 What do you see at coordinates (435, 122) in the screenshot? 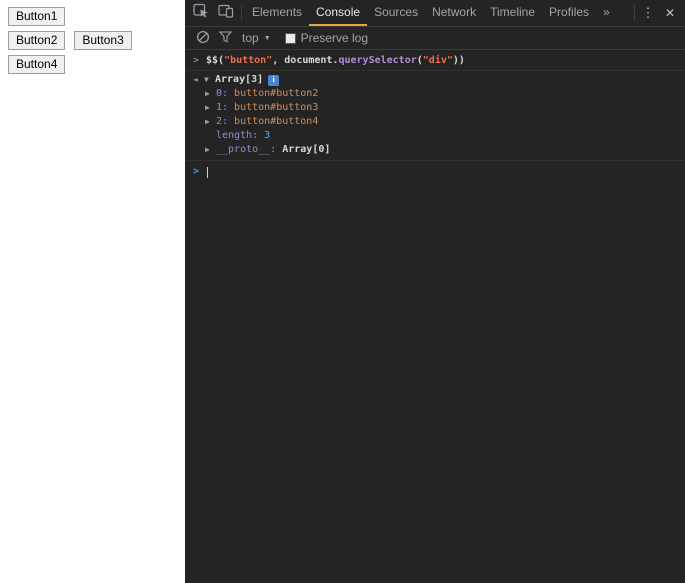
I see `array-item-row: ▶ 2: button#button4` at bounding box center [435, 122].